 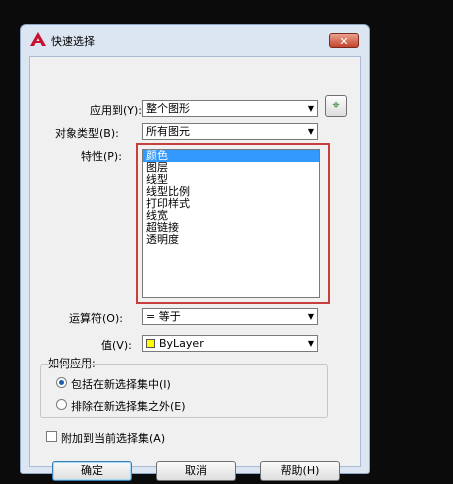 I want to click on operator-label: 运算符(O):, so click(x=96, y=318).